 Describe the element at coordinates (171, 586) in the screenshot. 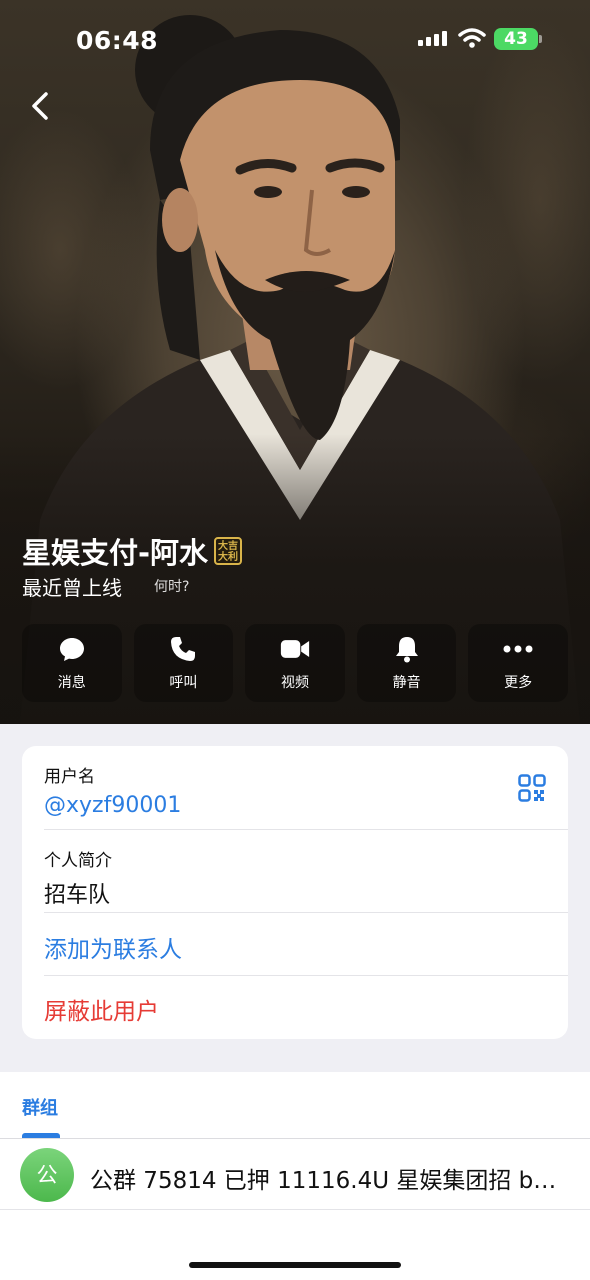

I see `presence-help-link: 何时?` at that location.